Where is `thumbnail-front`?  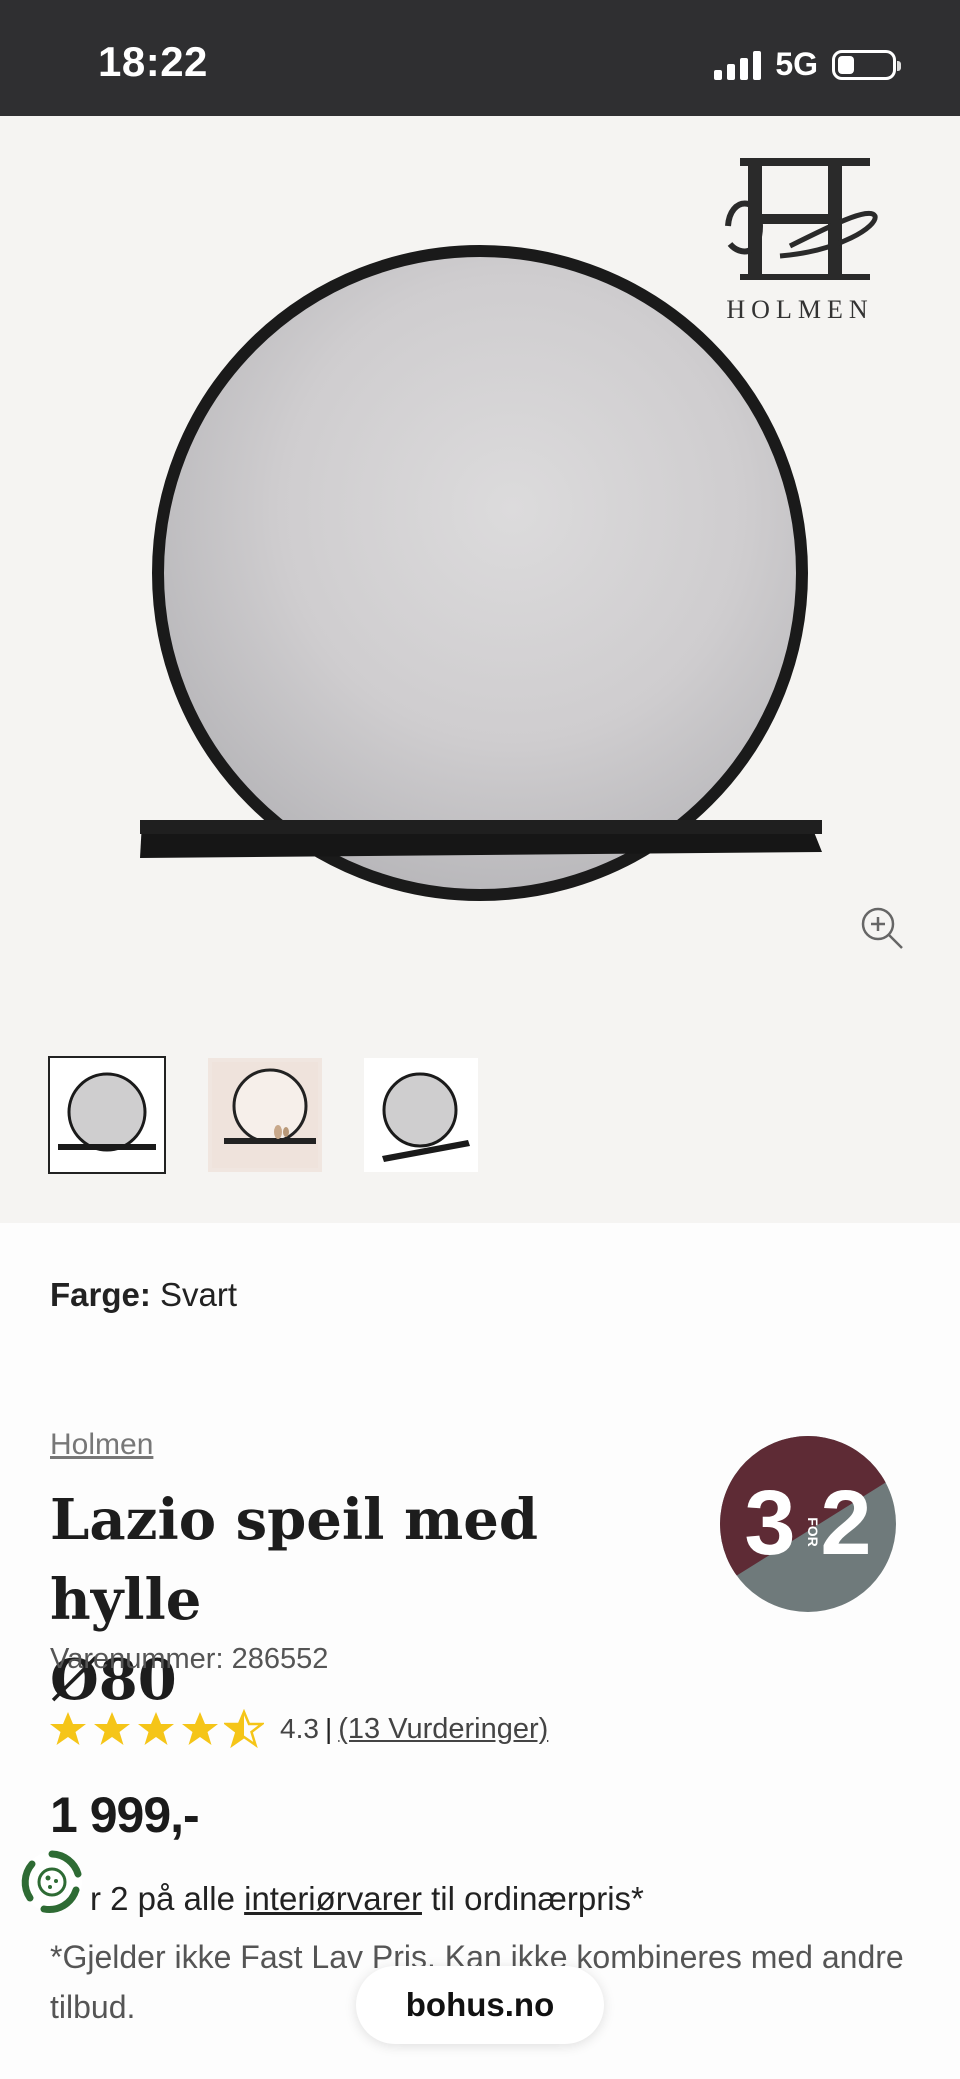
thumbnail-front is located at coordinates (107, 1115).